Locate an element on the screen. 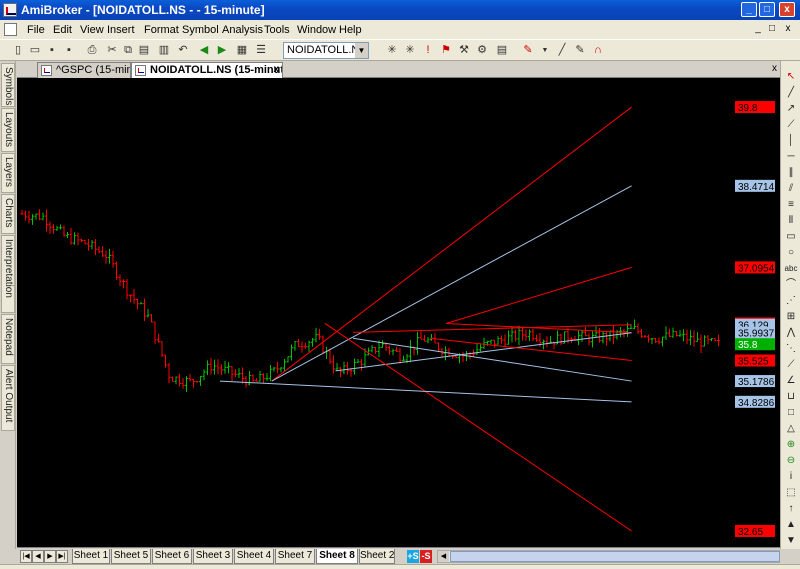 This screenshot has height=569, width=800. open-icon: ▭ is located at coordinates (35, 50).